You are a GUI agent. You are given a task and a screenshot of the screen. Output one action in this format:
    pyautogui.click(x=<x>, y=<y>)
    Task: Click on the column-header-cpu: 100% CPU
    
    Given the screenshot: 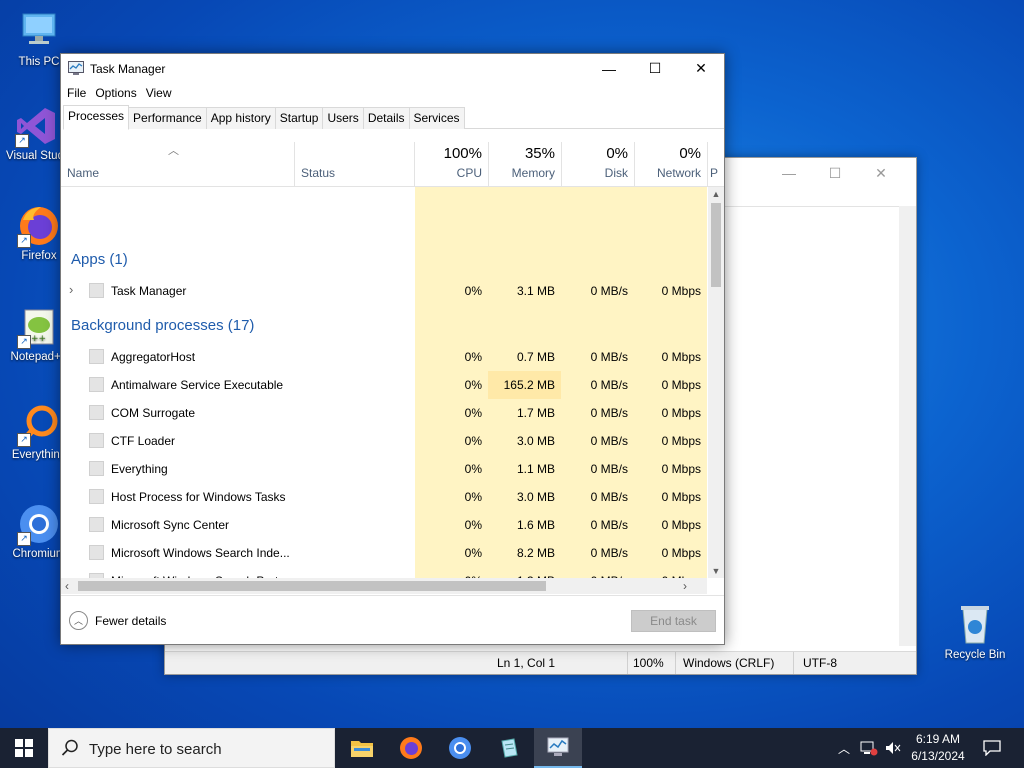 What is the action you would take?
    pyautogui.click(x=451, y=164)
    